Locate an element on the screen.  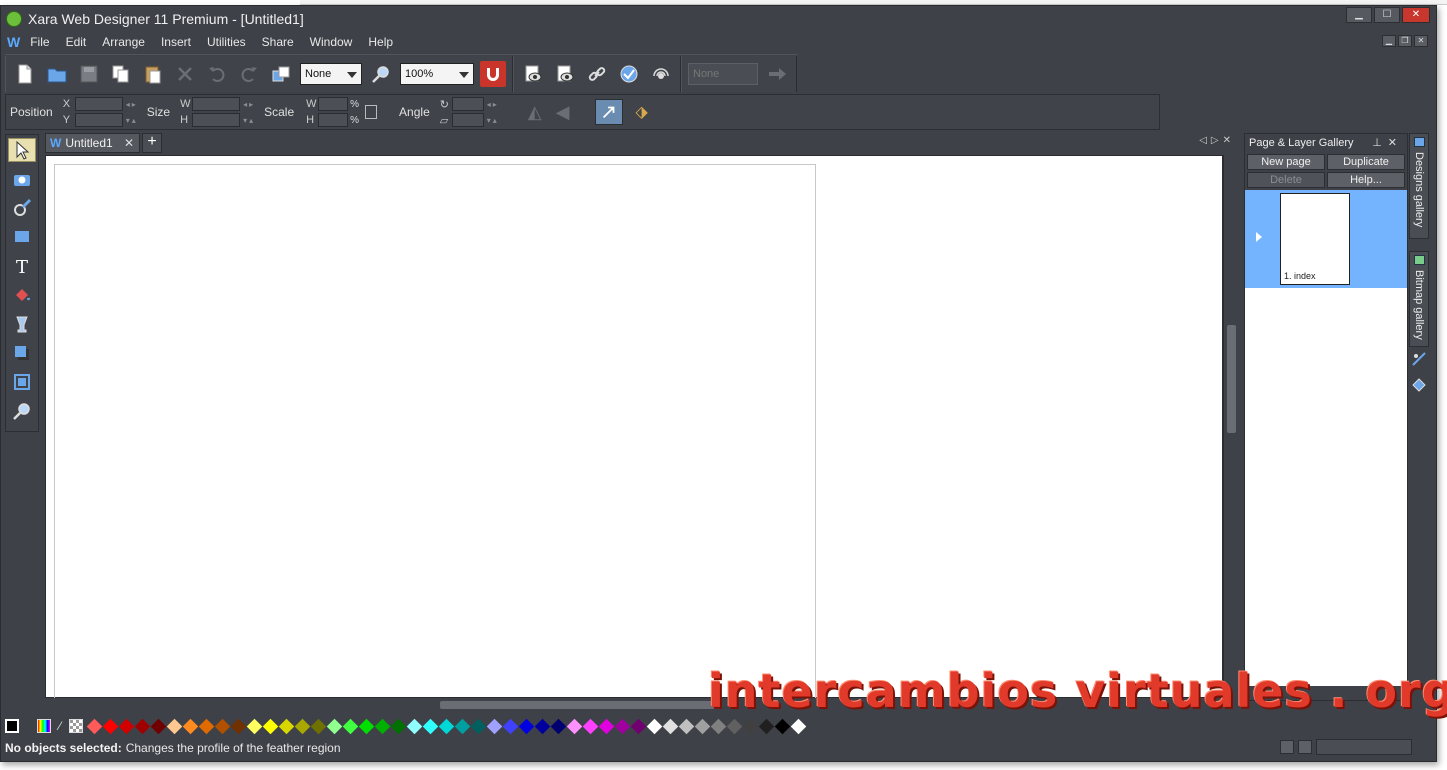
skew-spinner: ▾▴ is located at coordinates (493, 120).